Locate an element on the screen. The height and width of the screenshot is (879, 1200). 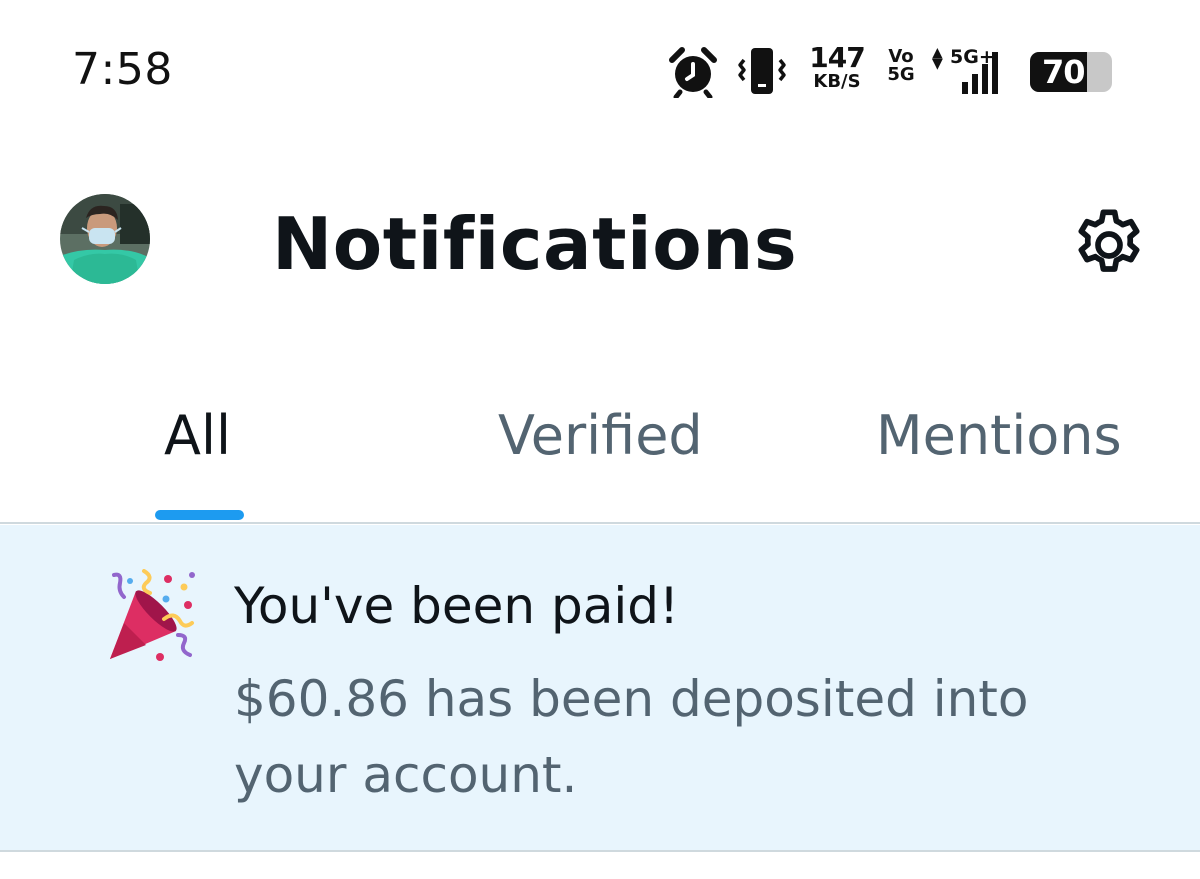
tab-verified: Verified is located at coordinates (600, 435).